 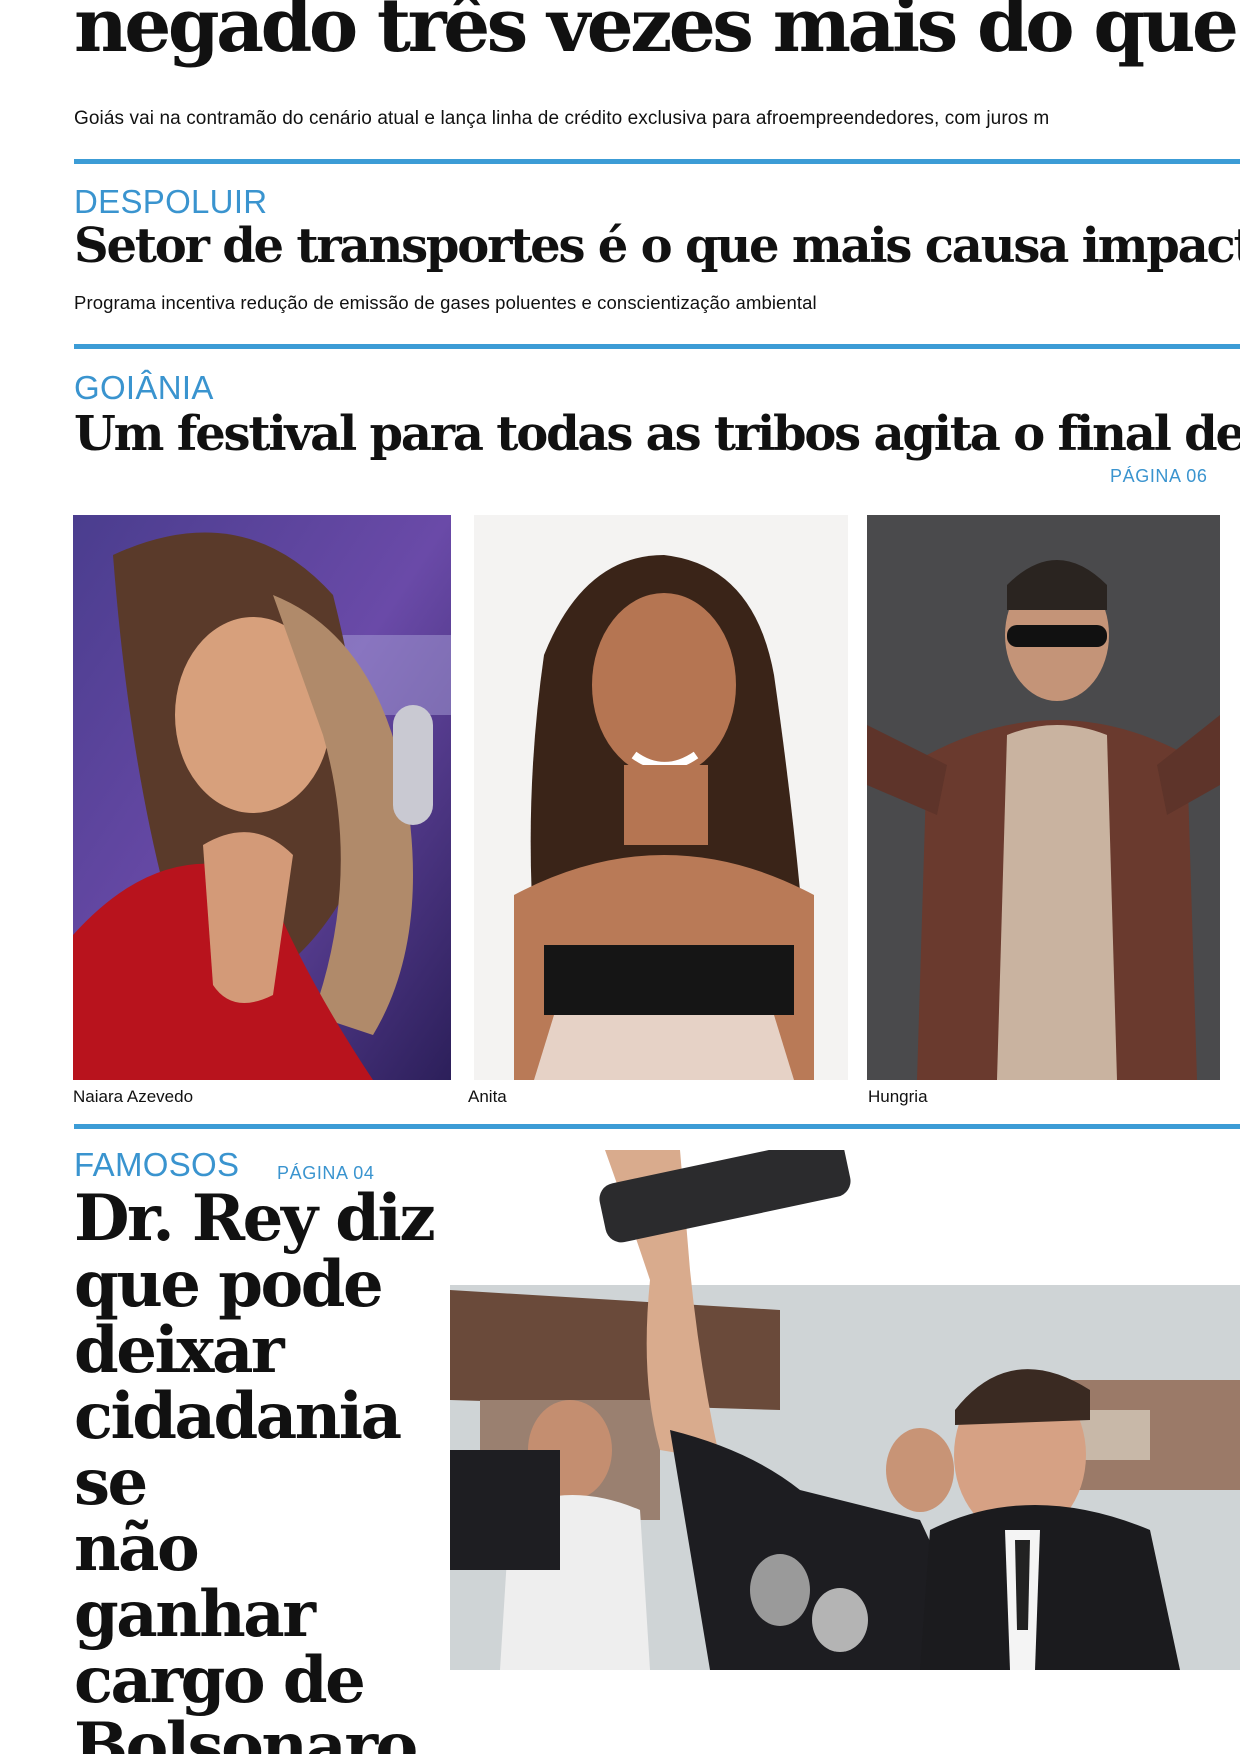 What do you see at coordinates (195, 1581) in the screenshot?
I see `headline-line: não ganhar` at bounding box center [195, 1581].